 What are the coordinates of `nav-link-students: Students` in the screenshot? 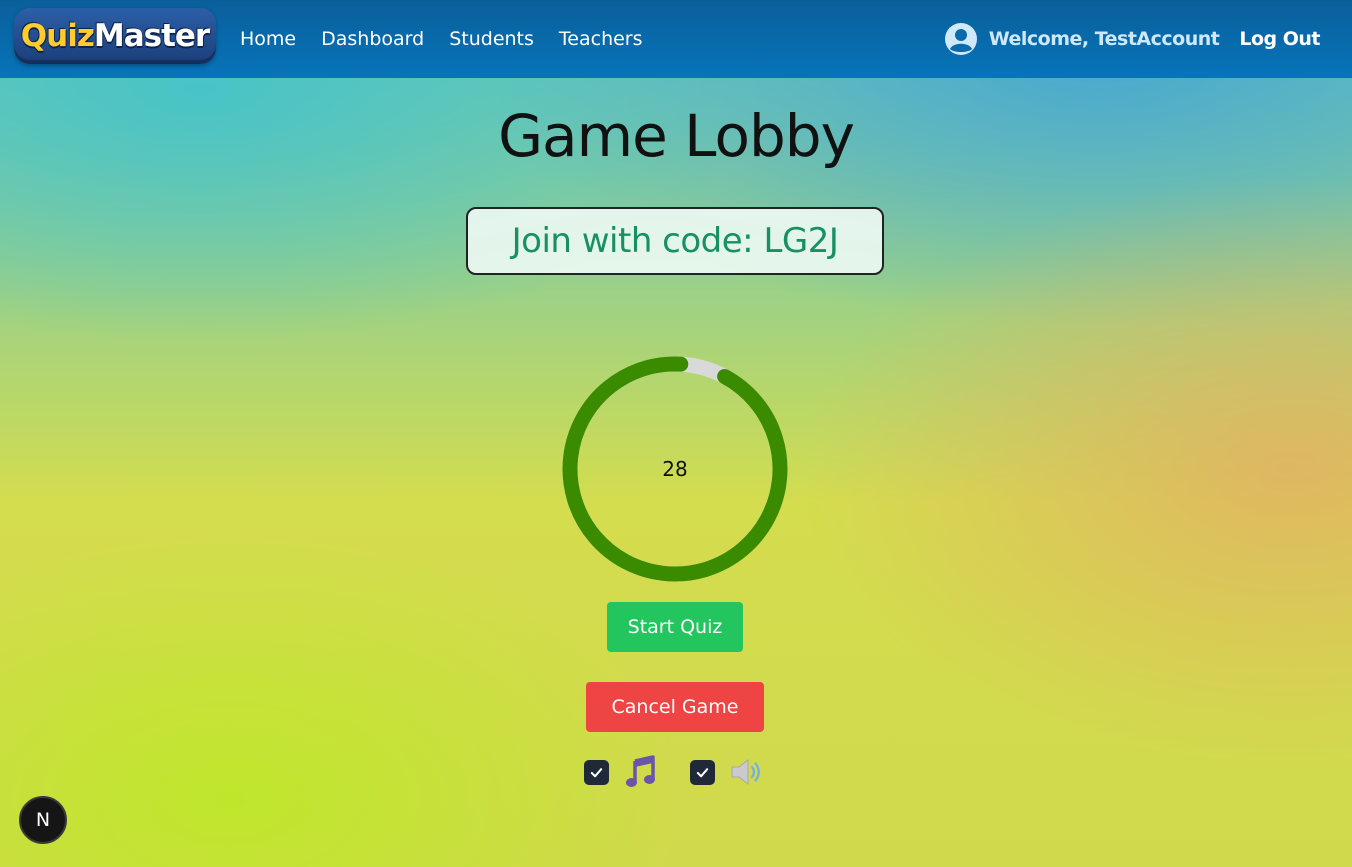 It's located at (491, 39).